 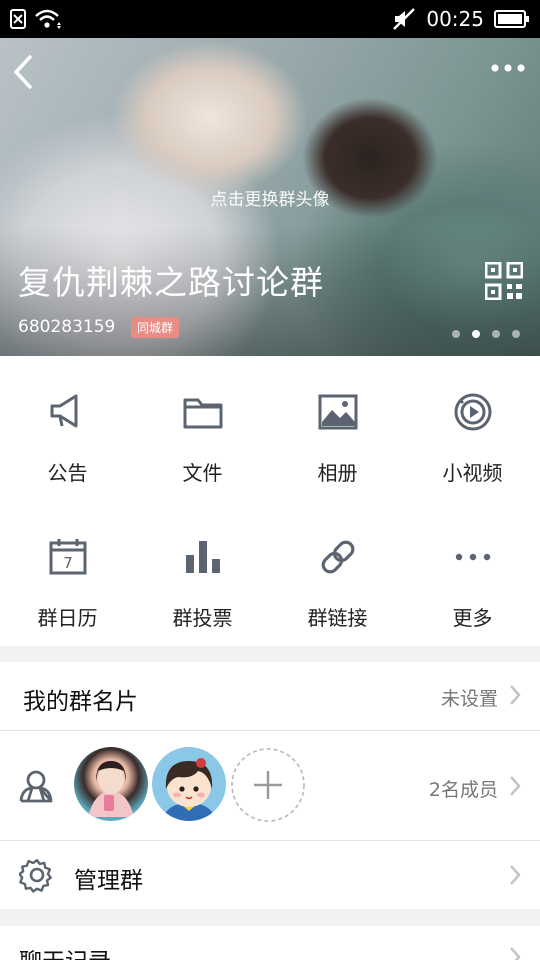 I want to click on feature-more: 更多, so click(x=472, y=573).